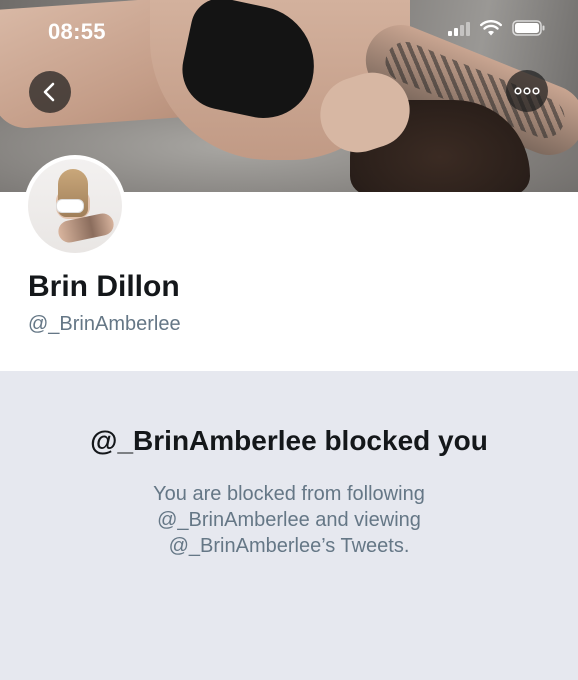  What do you see at coordinates (528, 28) in the screenshot?
I see `battery-icon` at bounding box center [528, 28].